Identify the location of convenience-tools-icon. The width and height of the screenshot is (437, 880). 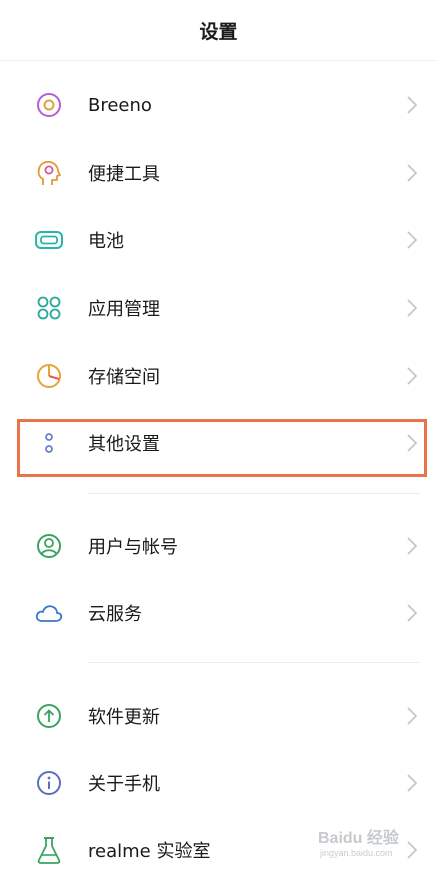
(49, 173).